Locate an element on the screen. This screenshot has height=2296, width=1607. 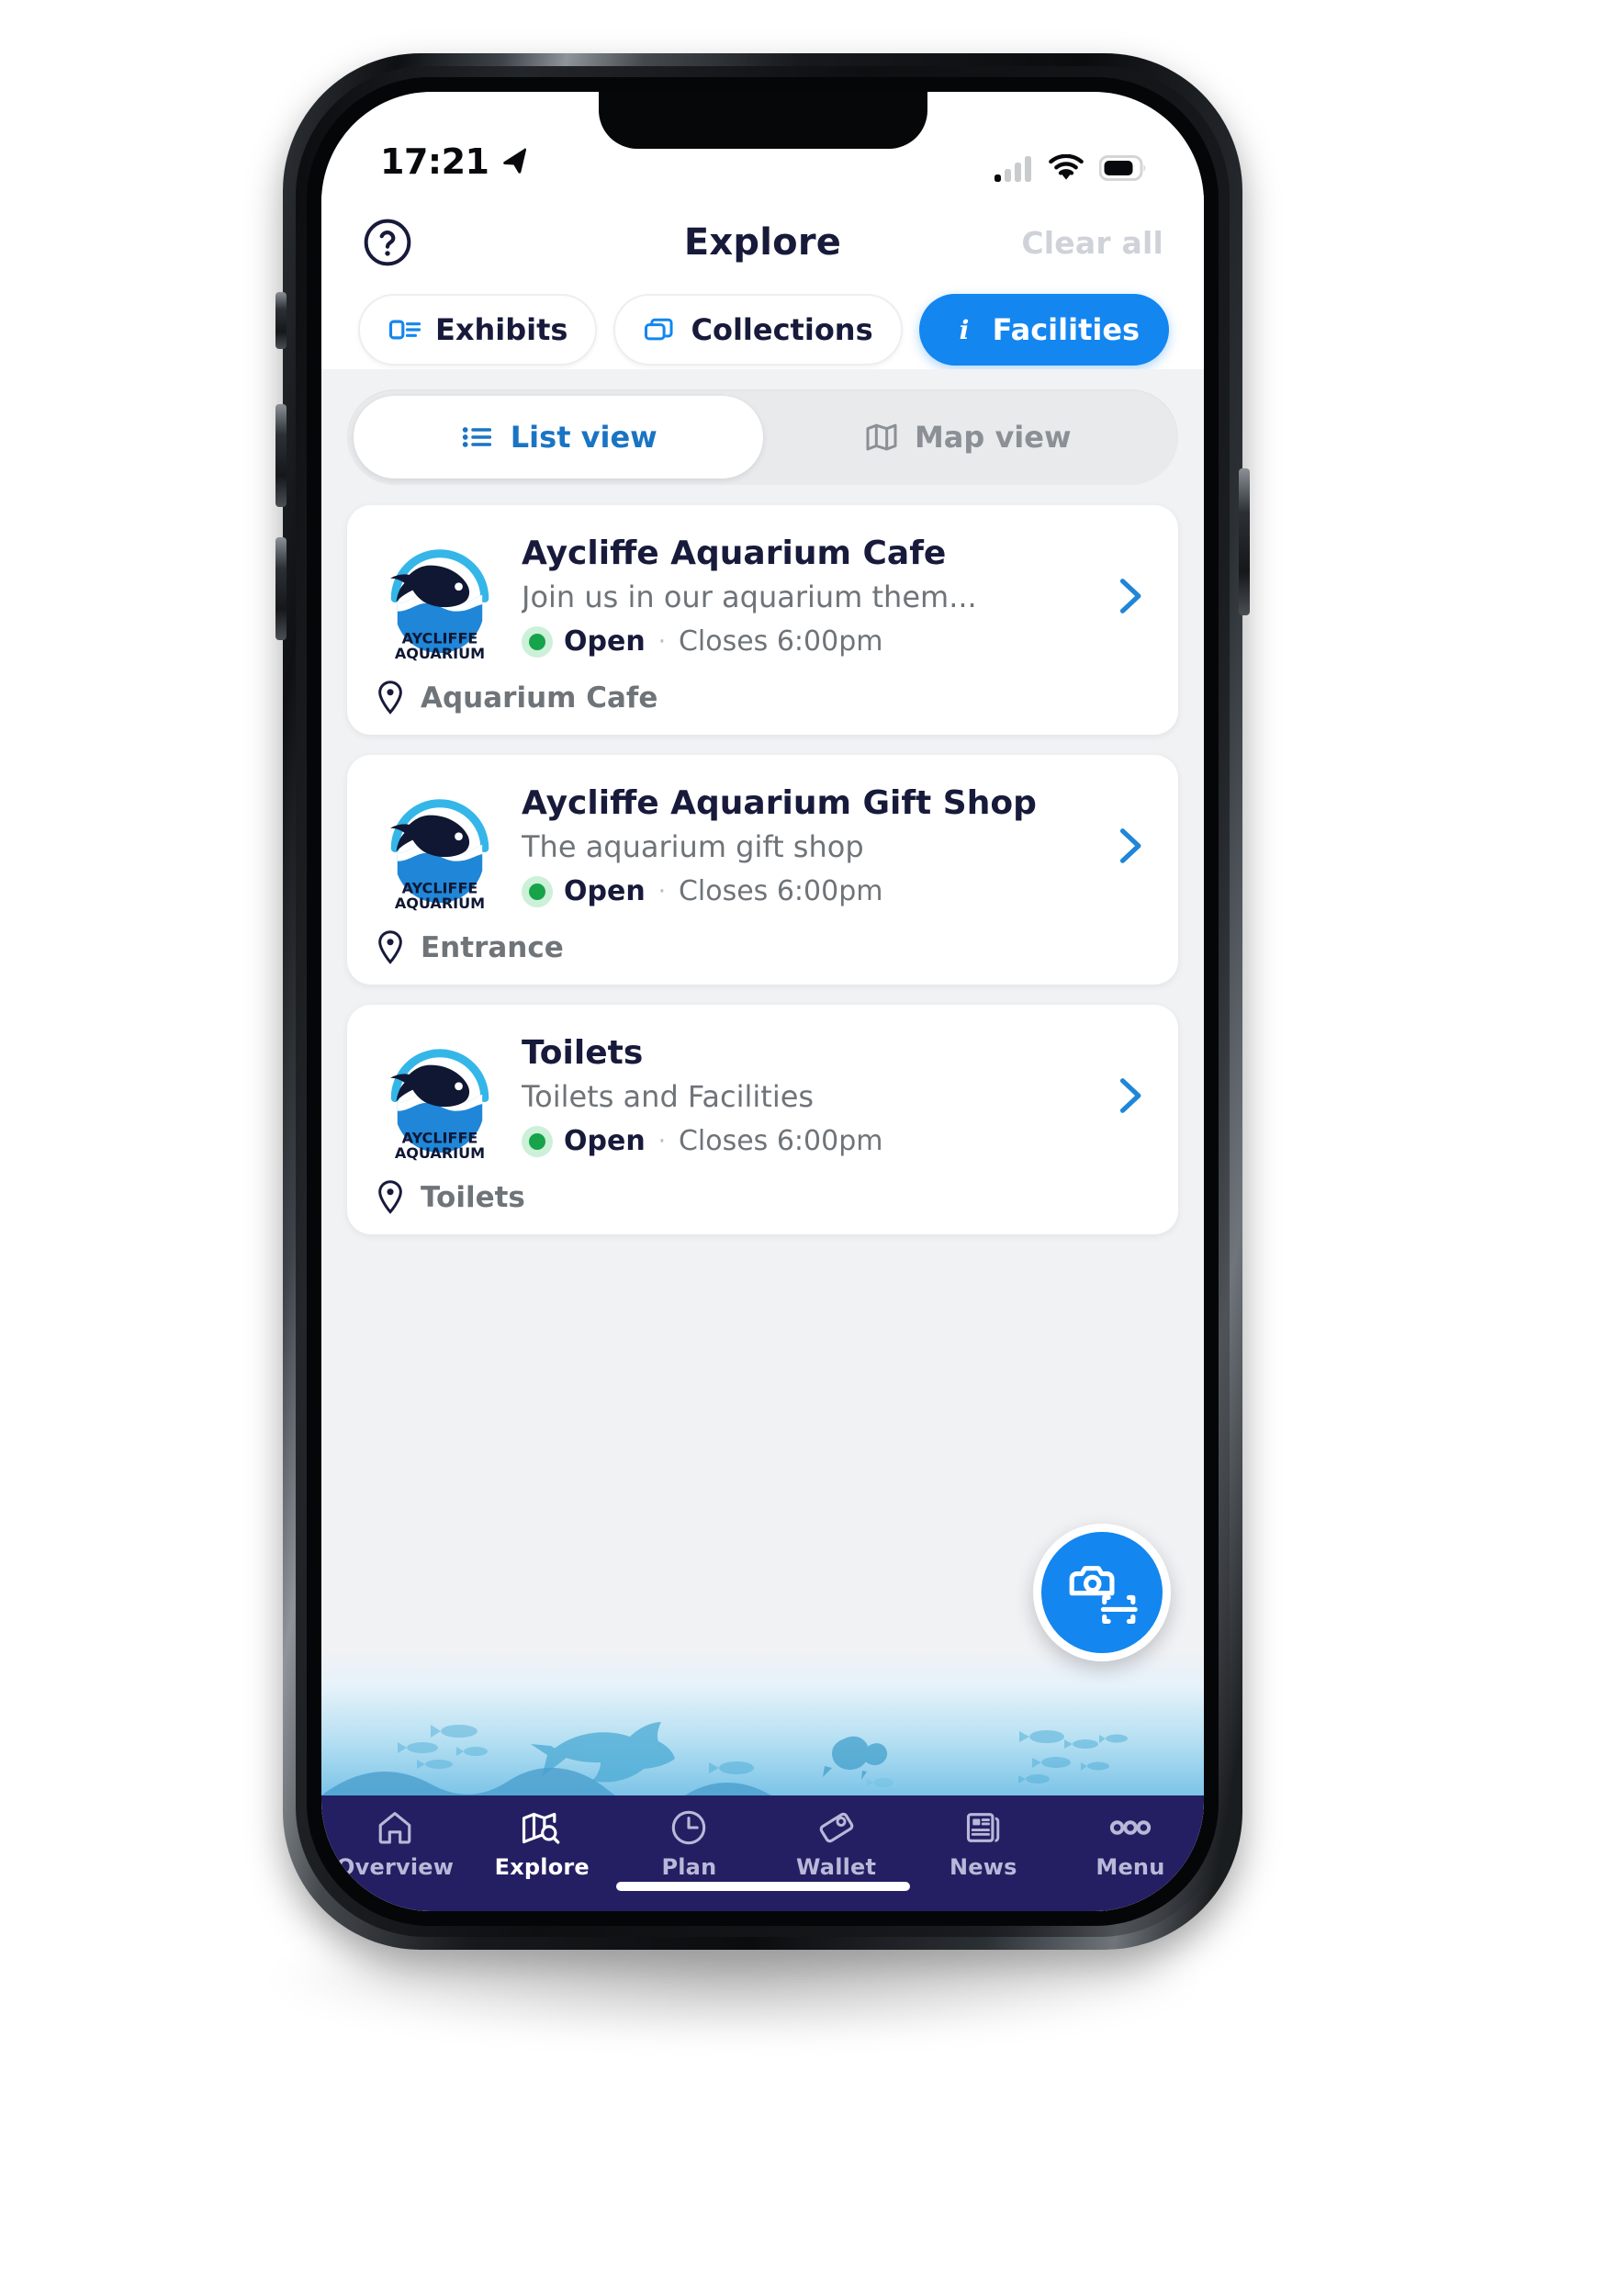
tab-news: News is located at coordinates (983, 1843).